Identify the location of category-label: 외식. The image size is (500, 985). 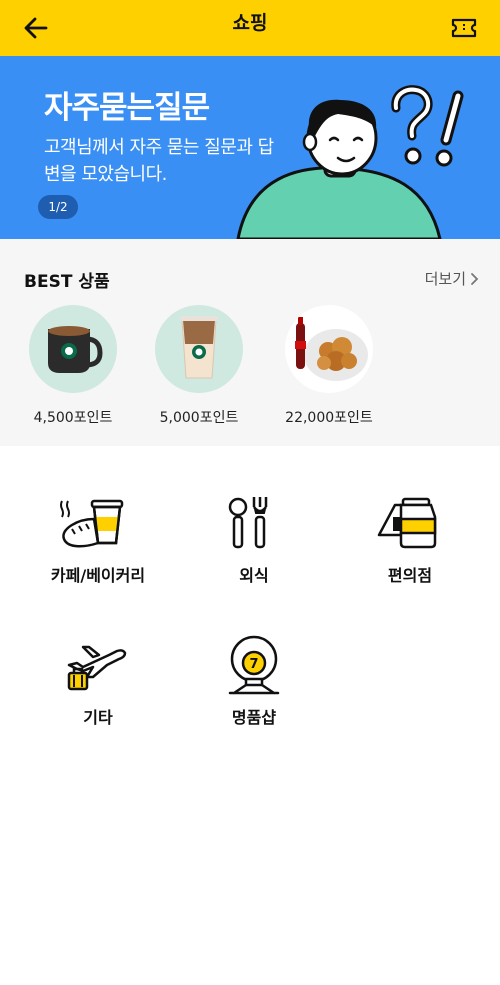
(254, 575).